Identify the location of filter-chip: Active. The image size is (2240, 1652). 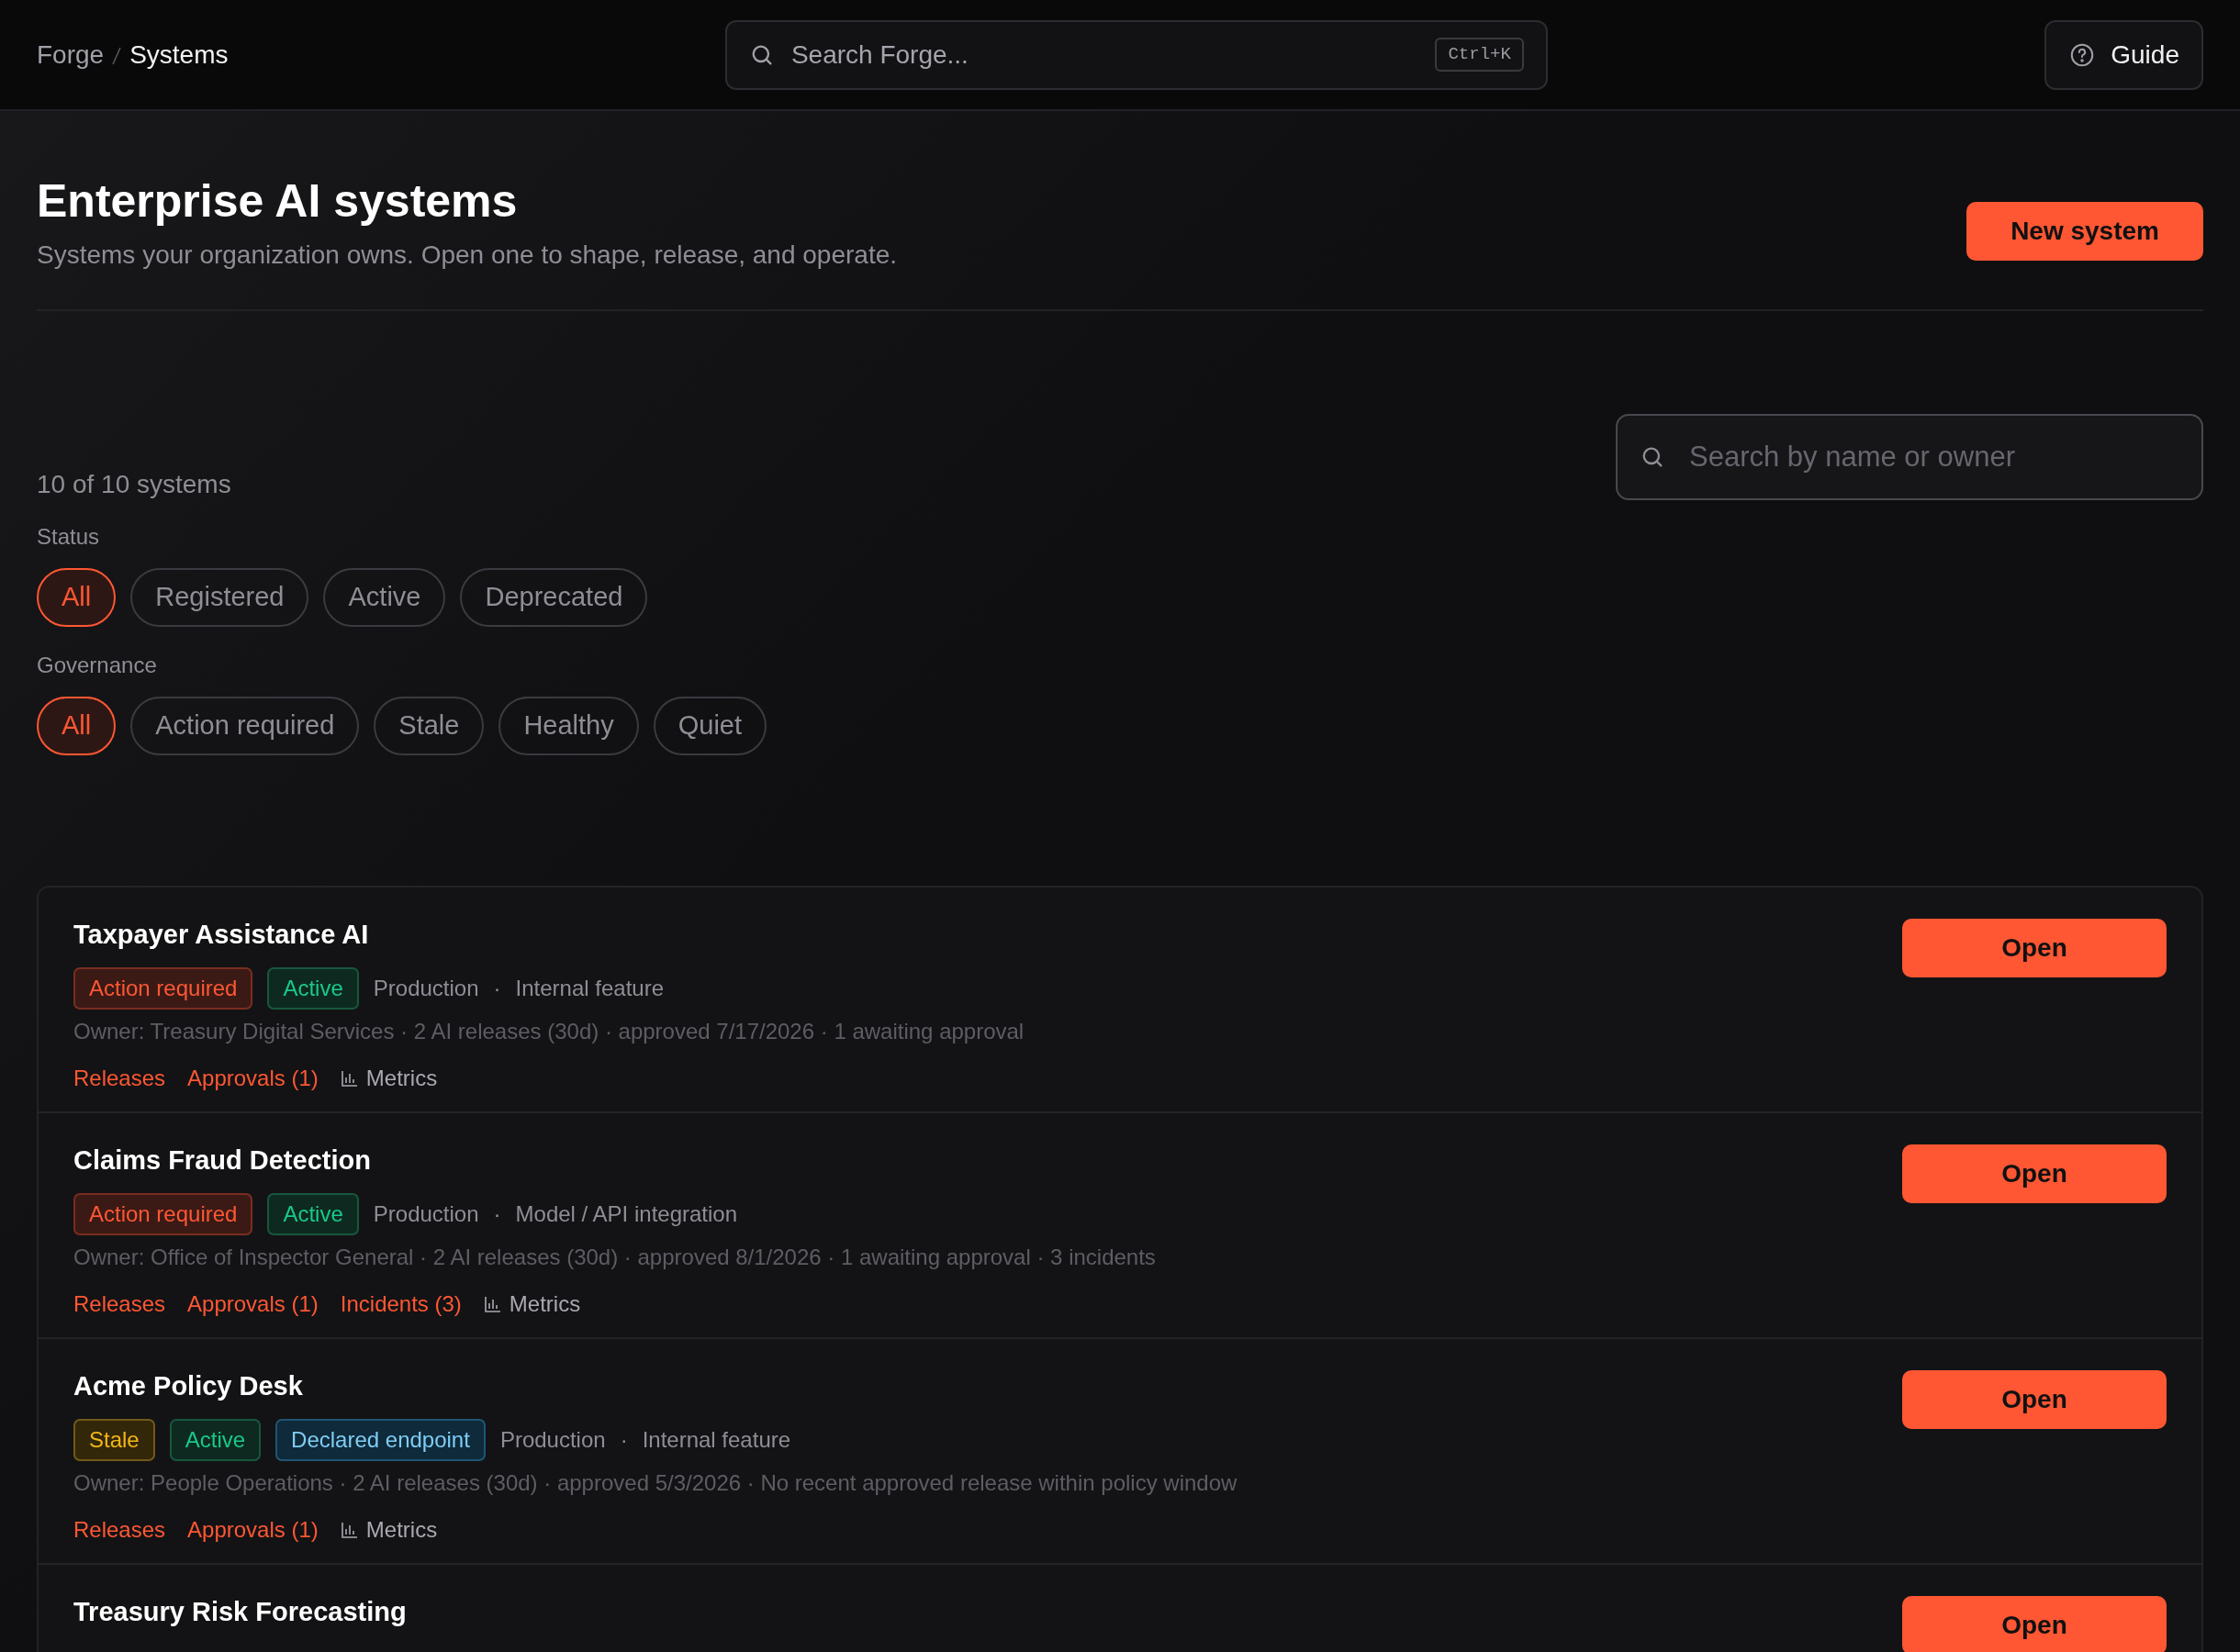
(384, 598).